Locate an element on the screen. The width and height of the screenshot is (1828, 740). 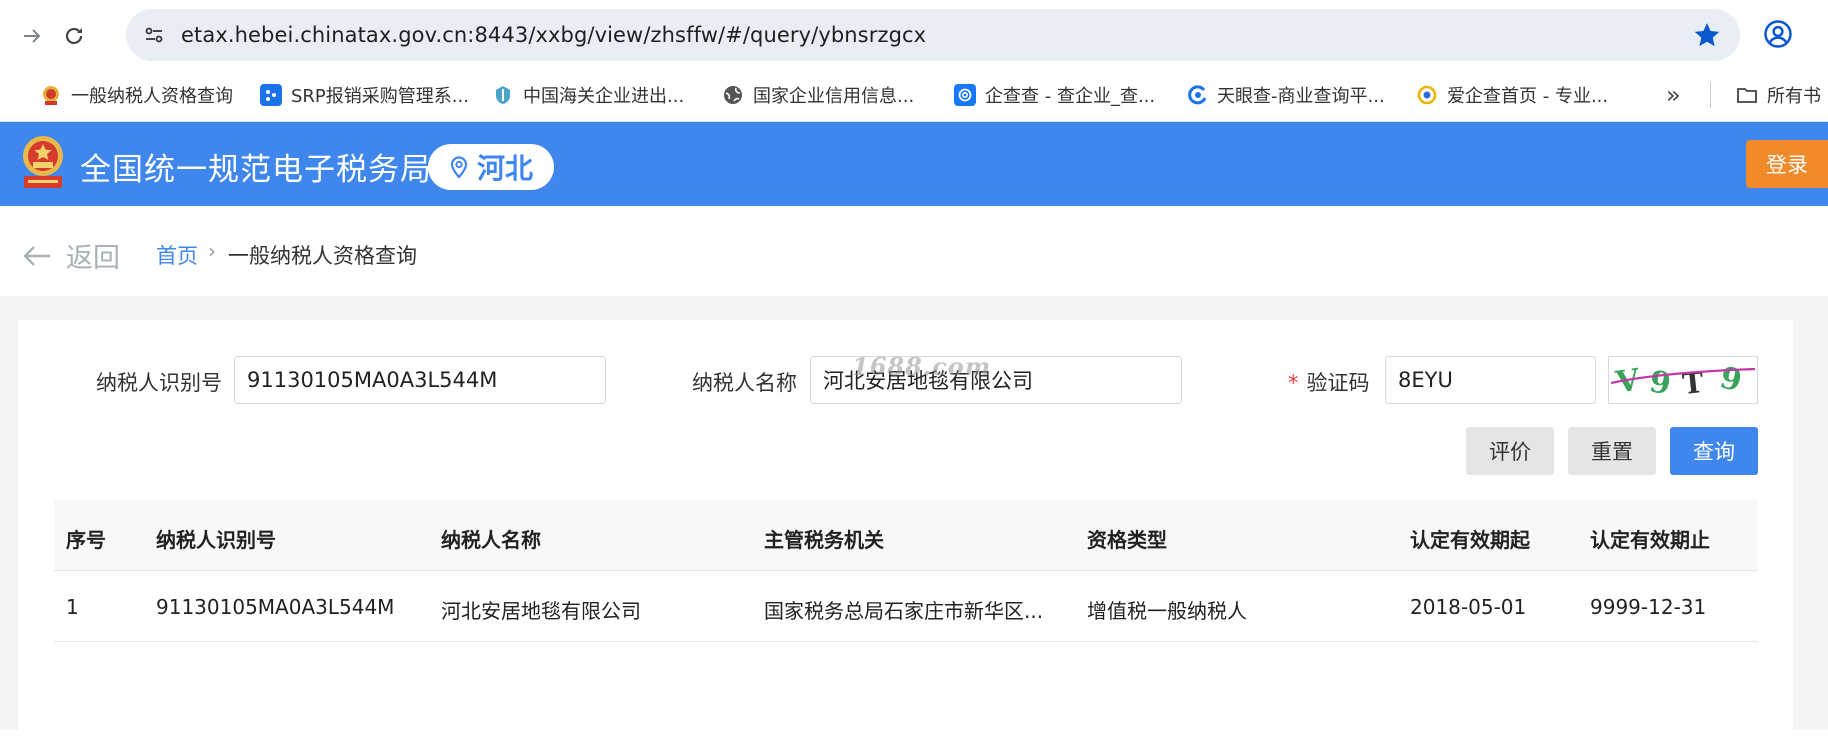
reload-button is located at coordinates (74, 36).